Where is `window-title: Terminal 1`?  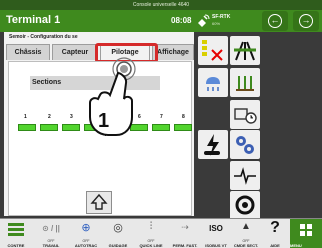
window-title: Terminal 1 is located at coordinates (33, 20).